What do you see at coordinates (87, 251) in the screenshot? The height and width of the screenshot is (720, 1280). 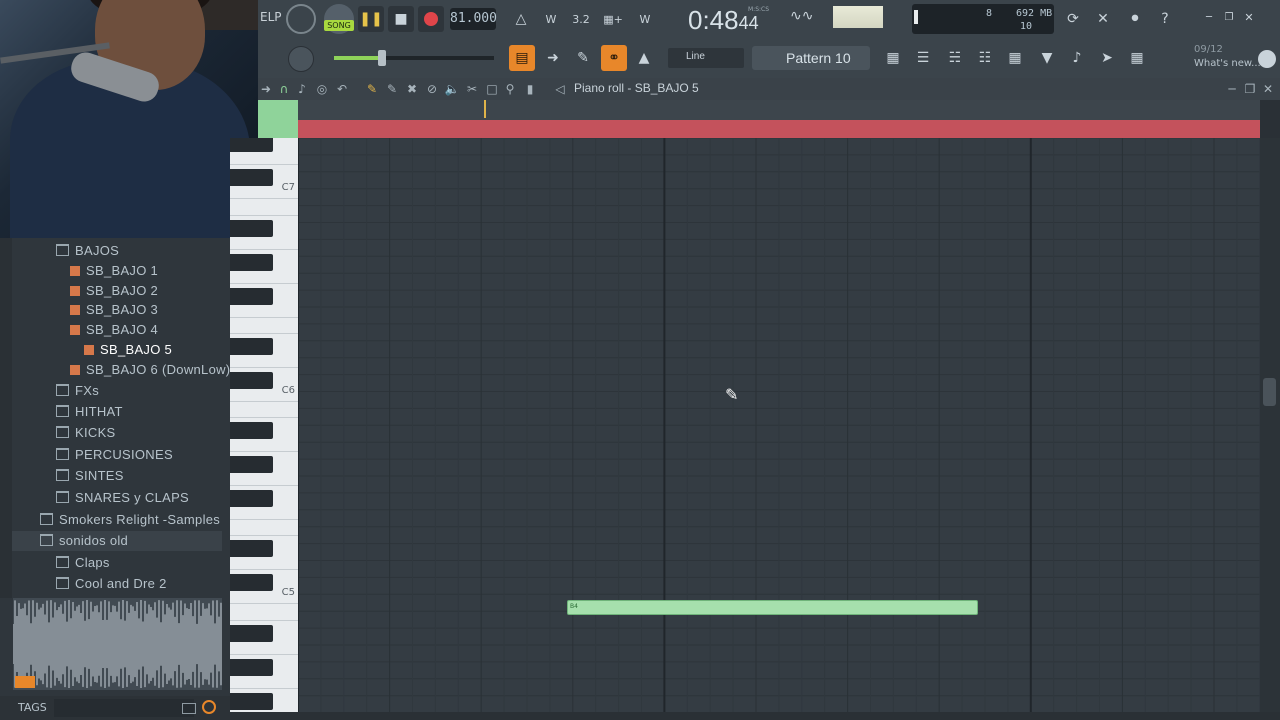 I see `browser-item: BAJOS` at bounding box center [87, 251].